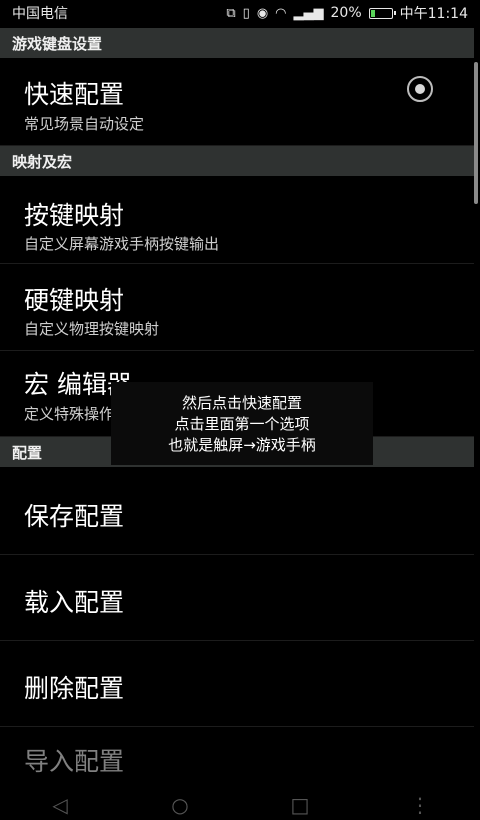  What do you see at coordinates (242, 445) in the screenshot?
I see `overlay-line-3: 也就是触屏→游戏手柄` at bounding box center [242, 445].